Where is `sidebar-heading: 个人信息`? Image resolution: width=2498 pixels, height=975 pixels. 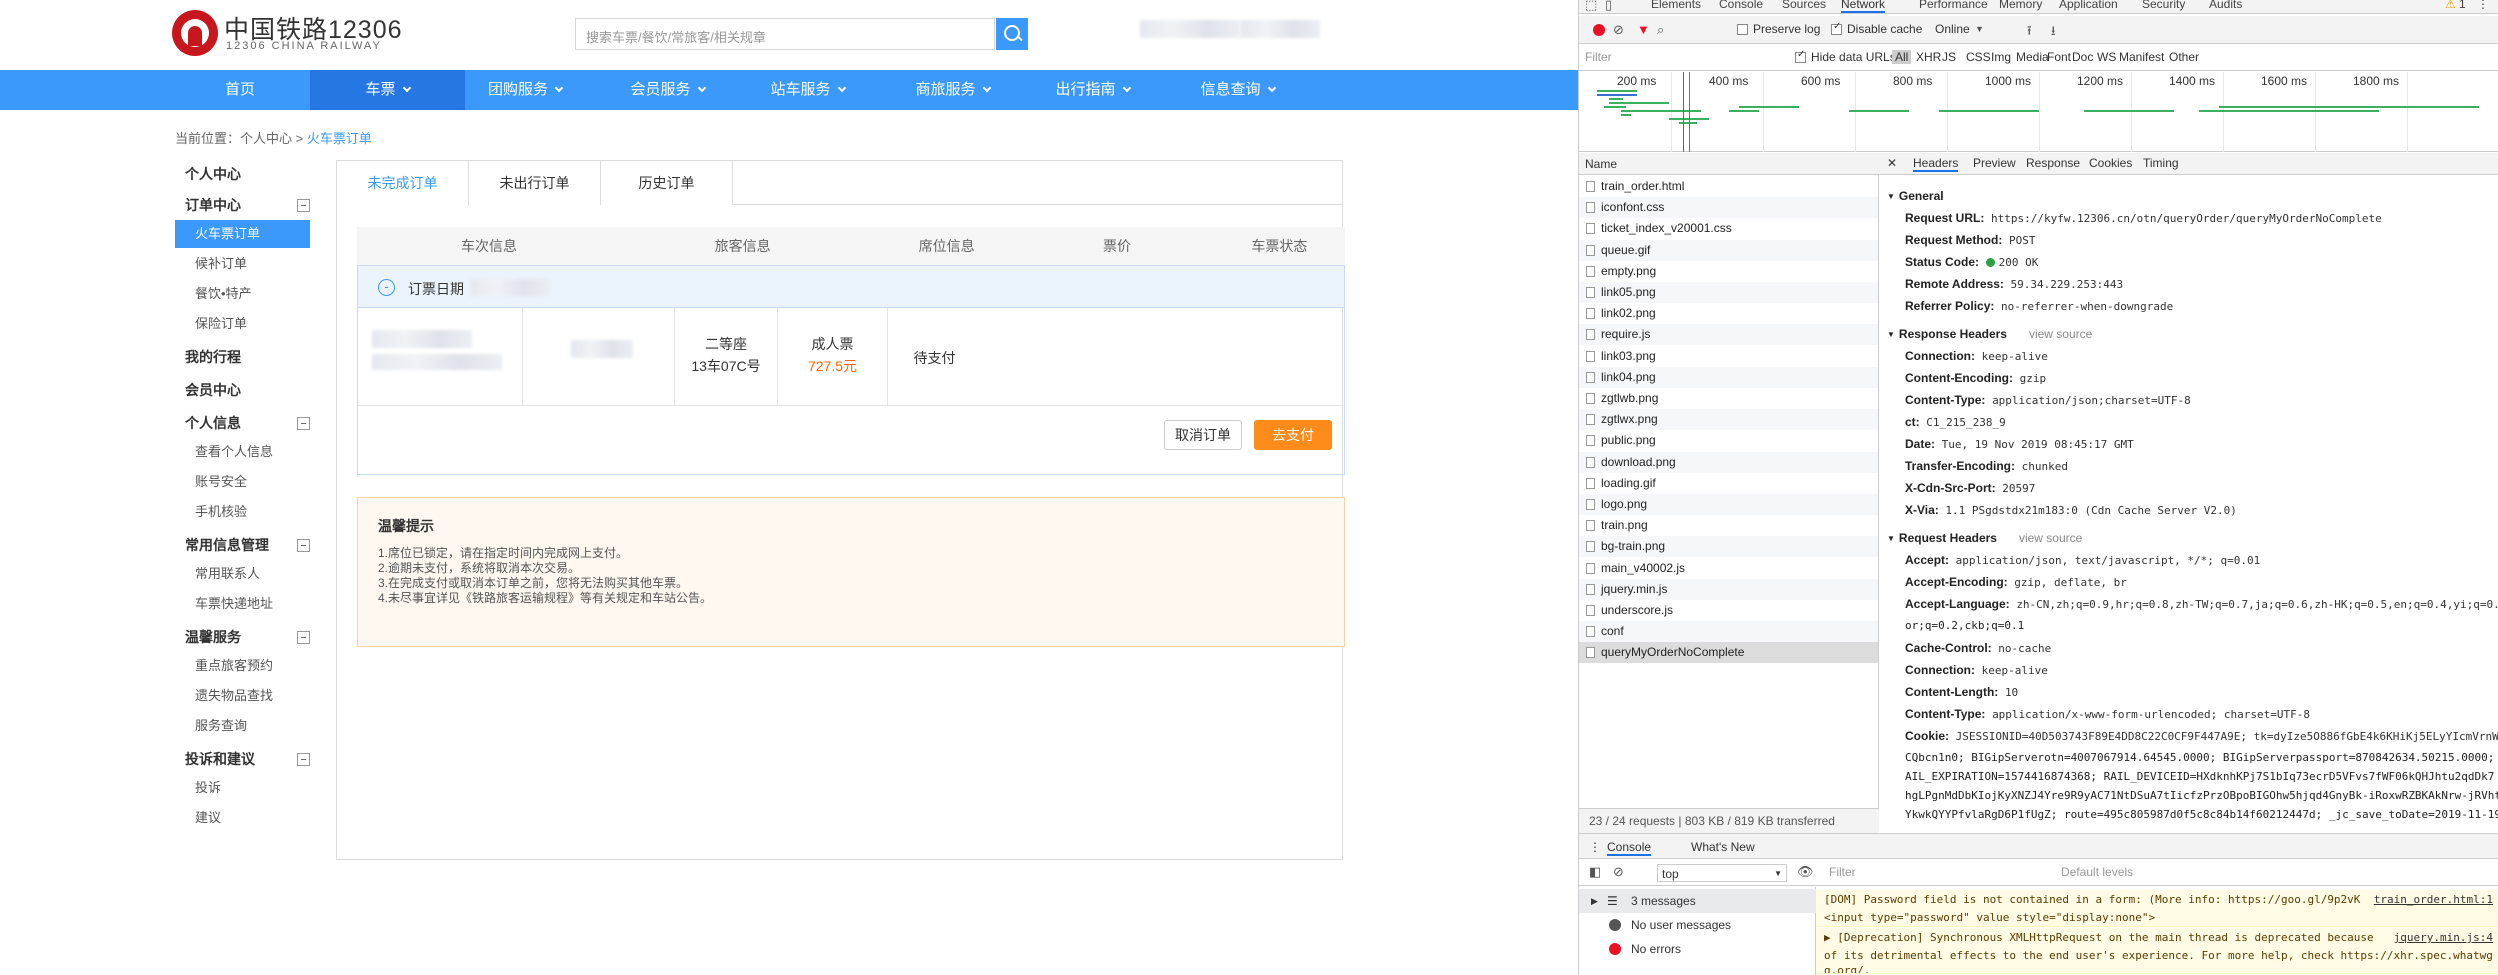
sidebar-heading: 个人信息 is located at coordinates (242, 423).